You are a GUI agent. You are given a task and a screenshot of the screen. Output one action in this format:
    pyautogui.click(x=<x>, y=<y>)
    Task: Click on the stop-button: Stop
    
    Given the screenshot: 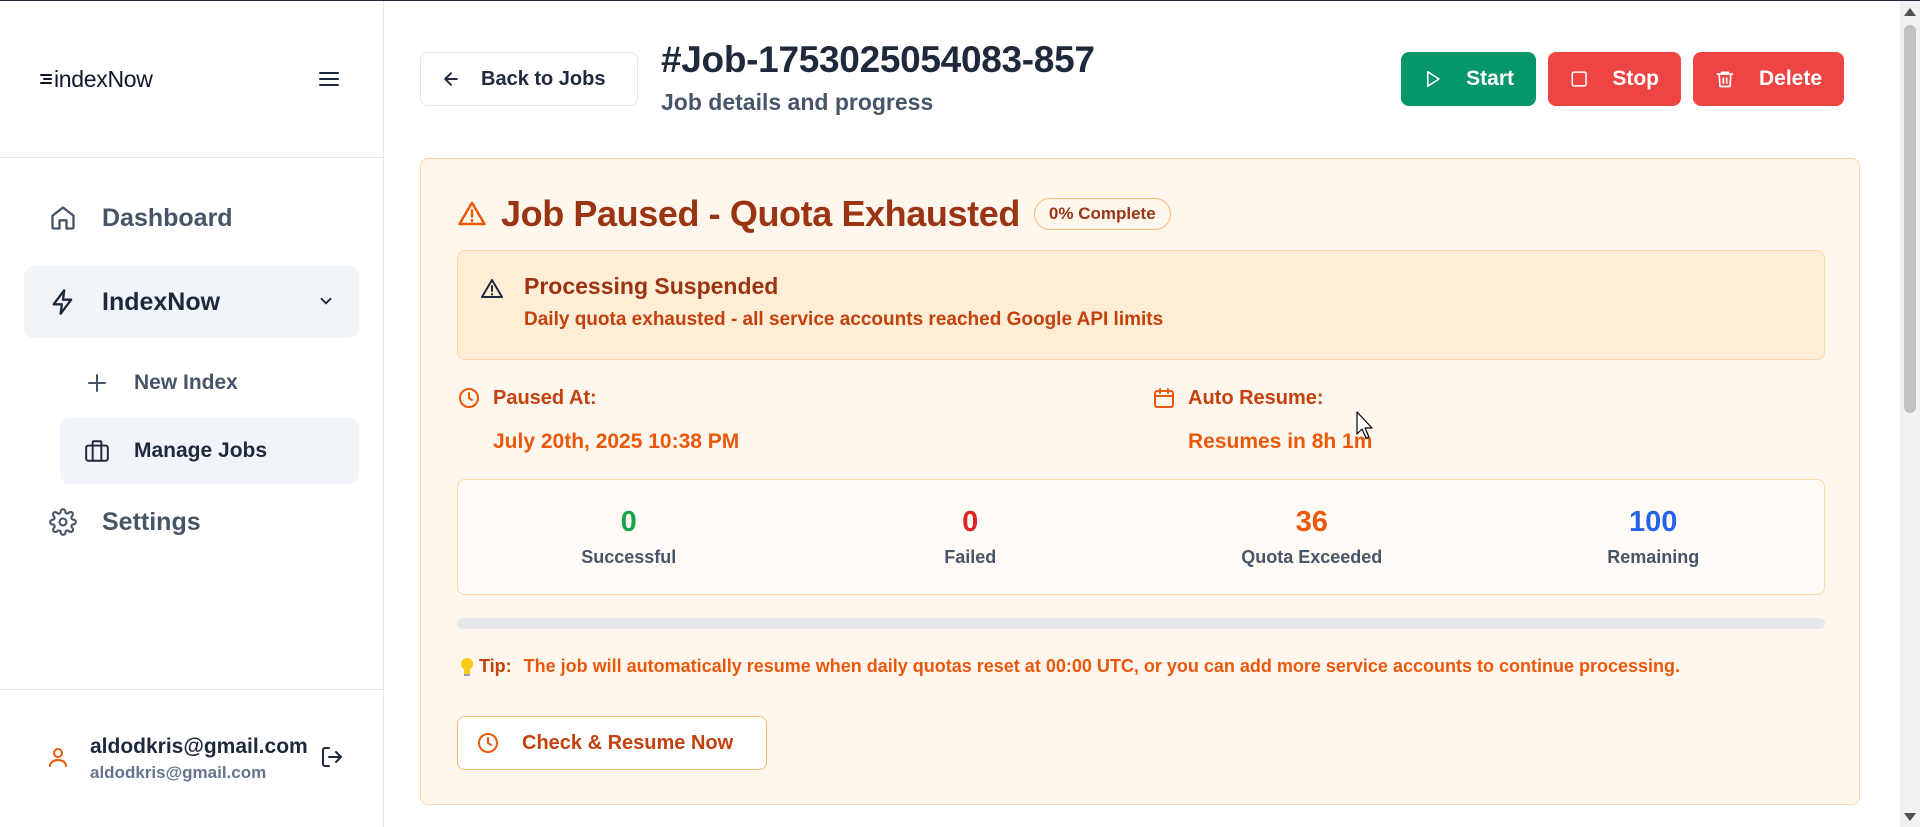 What is the action you would take?
    pyautogui.click(x=1614, y=79)
    